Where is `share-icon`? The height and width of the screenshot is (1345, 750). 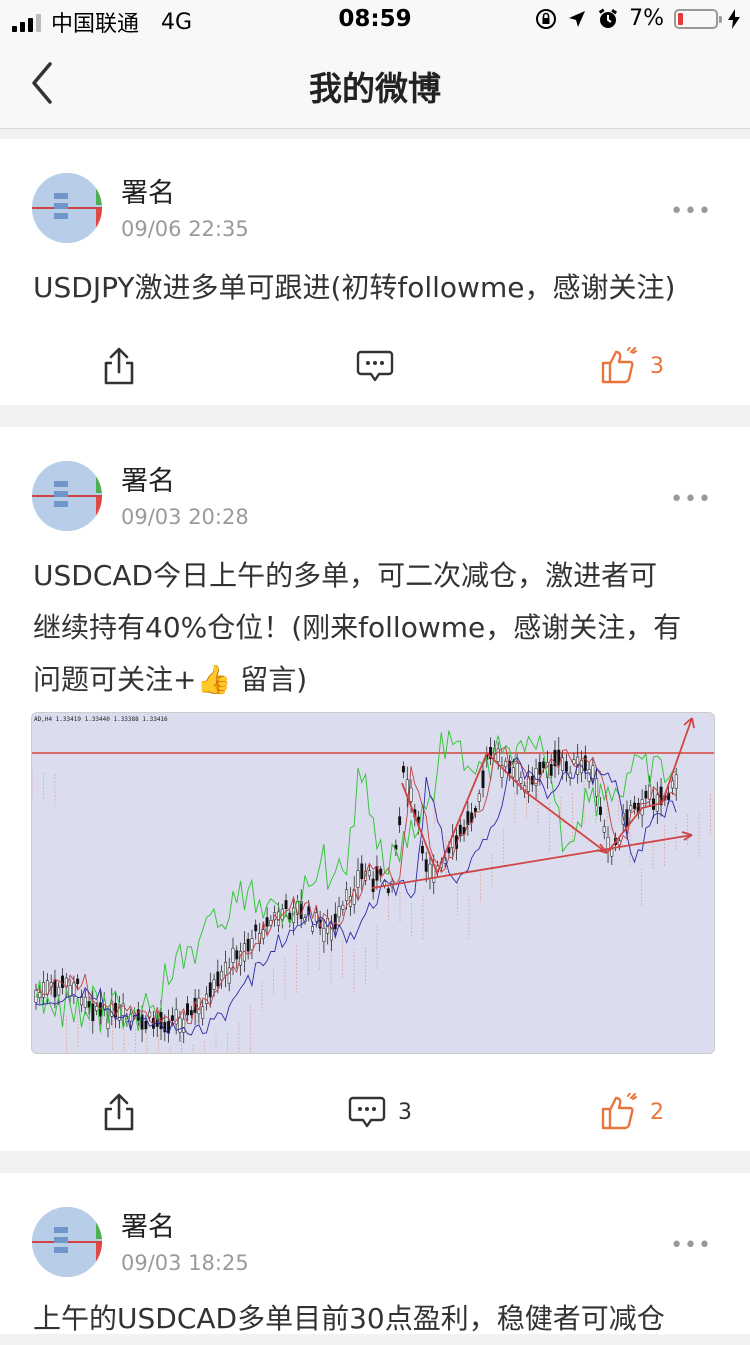 share-icon is located at coordinates (119, 366).